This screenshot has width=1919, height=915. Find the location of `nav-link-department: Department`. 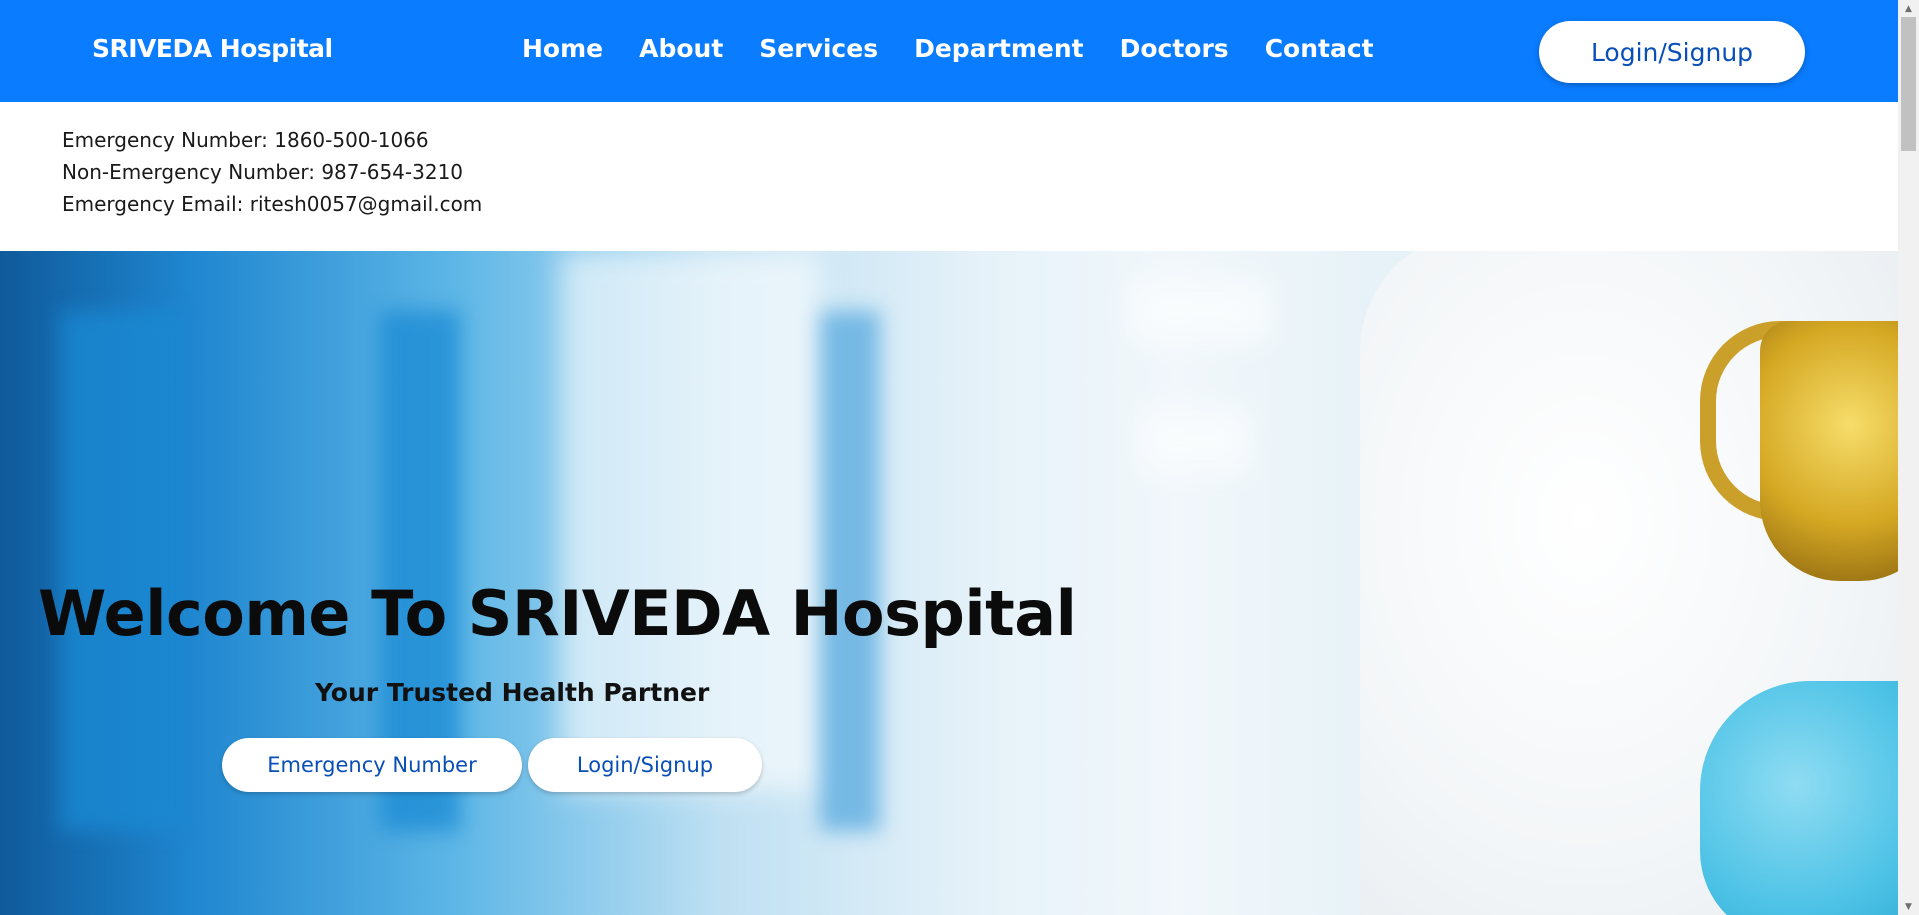

nav-link-department: Department is located at coordinates (999, 48).